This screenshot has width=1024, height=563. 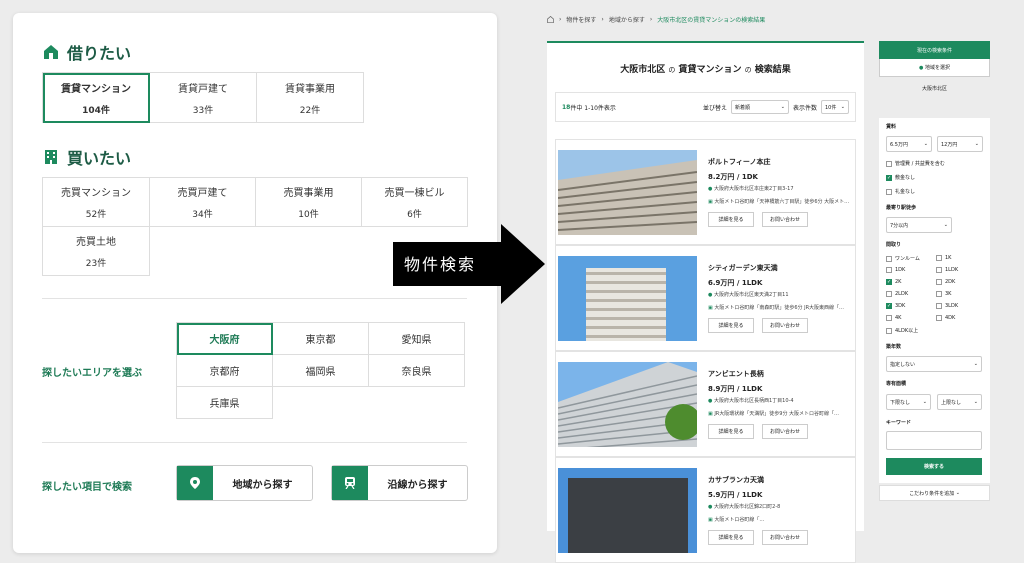 What do you see at coordinates (203, 202) in the screenshot?
I see `buy-item-house: 売買戸建て 34件` at bounding box center [203, 202].